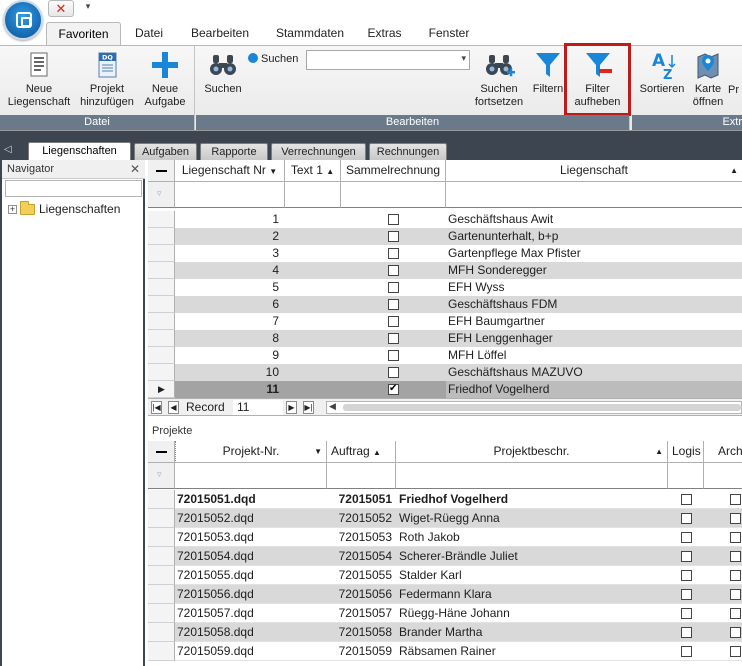 This screenshot has width=742, height=666. Describe the element at coordinates (458, 651) in the screenshot. I see `table-row: 72015059.dqd 72015059 Räbsamen Rainer` at that location.